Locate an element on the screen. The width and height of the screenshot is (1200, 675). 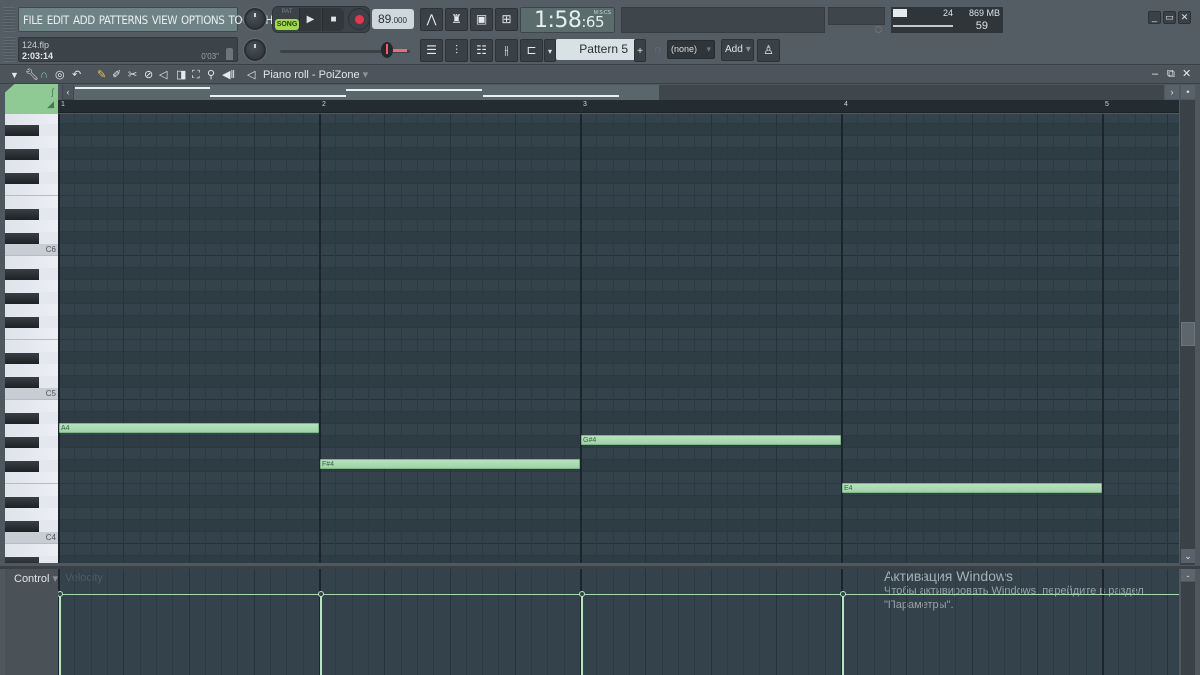
channel-rack-button: ☷ is located at coordinates (481, 50).